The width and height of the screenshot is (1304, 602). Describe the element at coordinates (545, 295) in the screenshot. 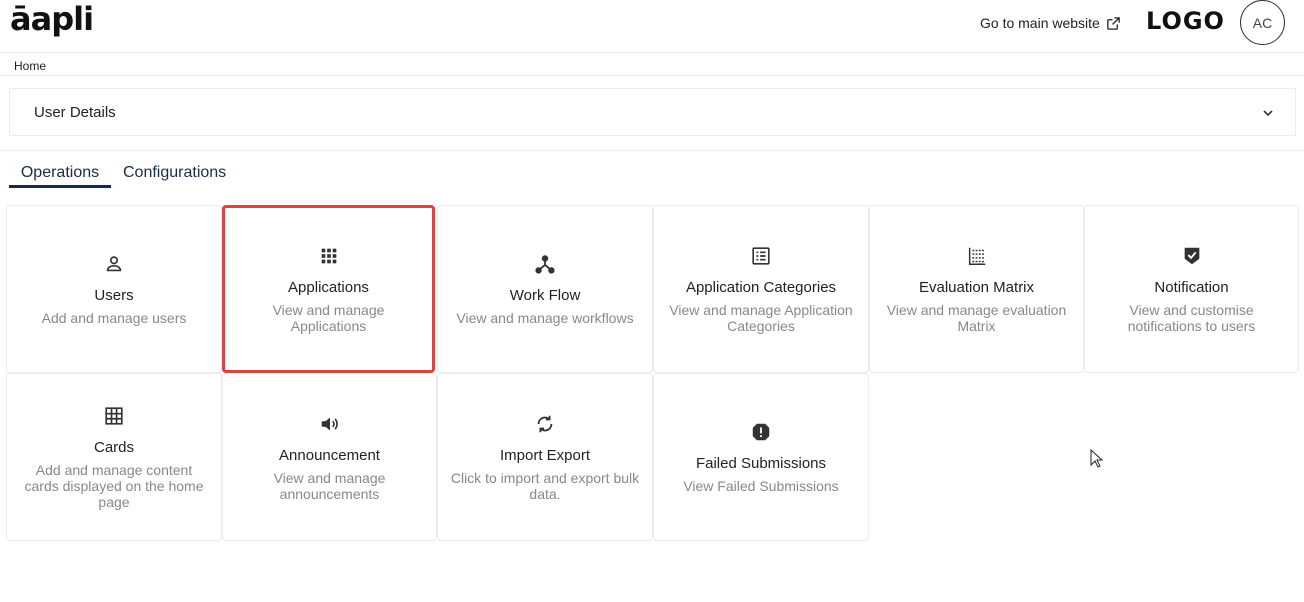

I see `card-title: Work Flow` at that location.